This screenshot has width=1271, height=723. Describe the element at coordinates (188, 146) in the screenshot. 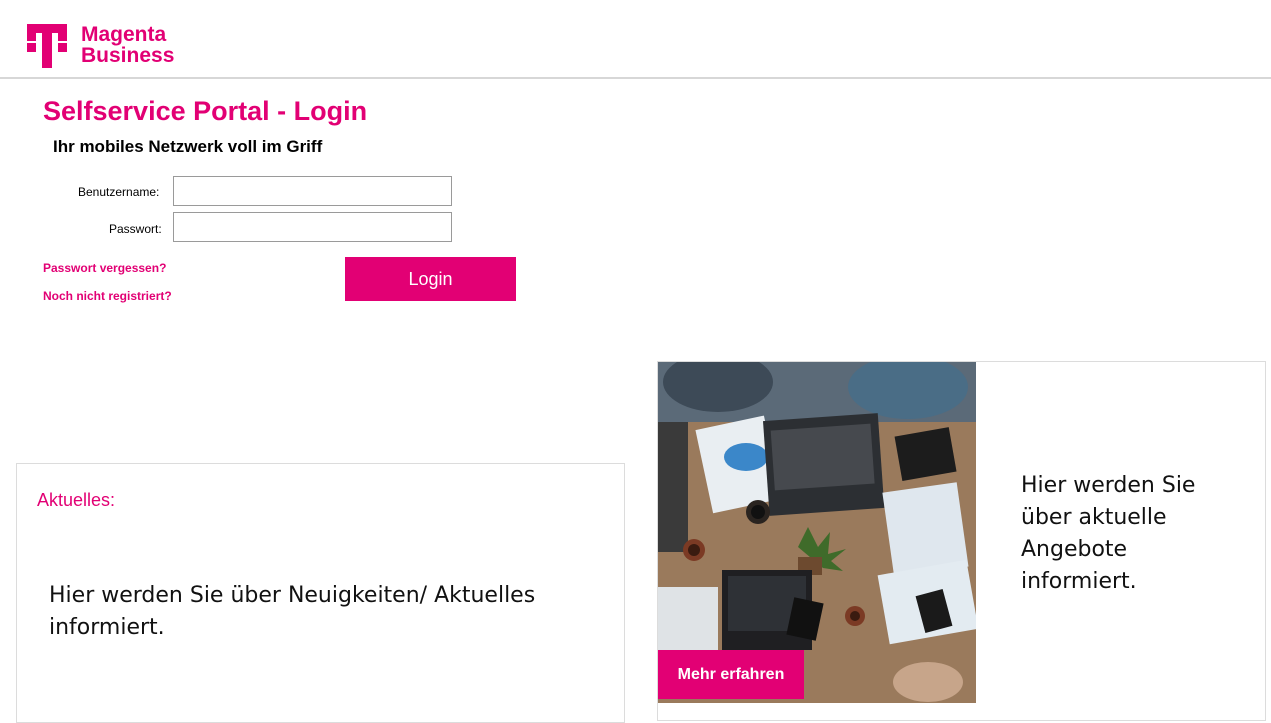

I see `page-subtitle: Ihr mobiles Netzwerk voll im Griff` at that location.